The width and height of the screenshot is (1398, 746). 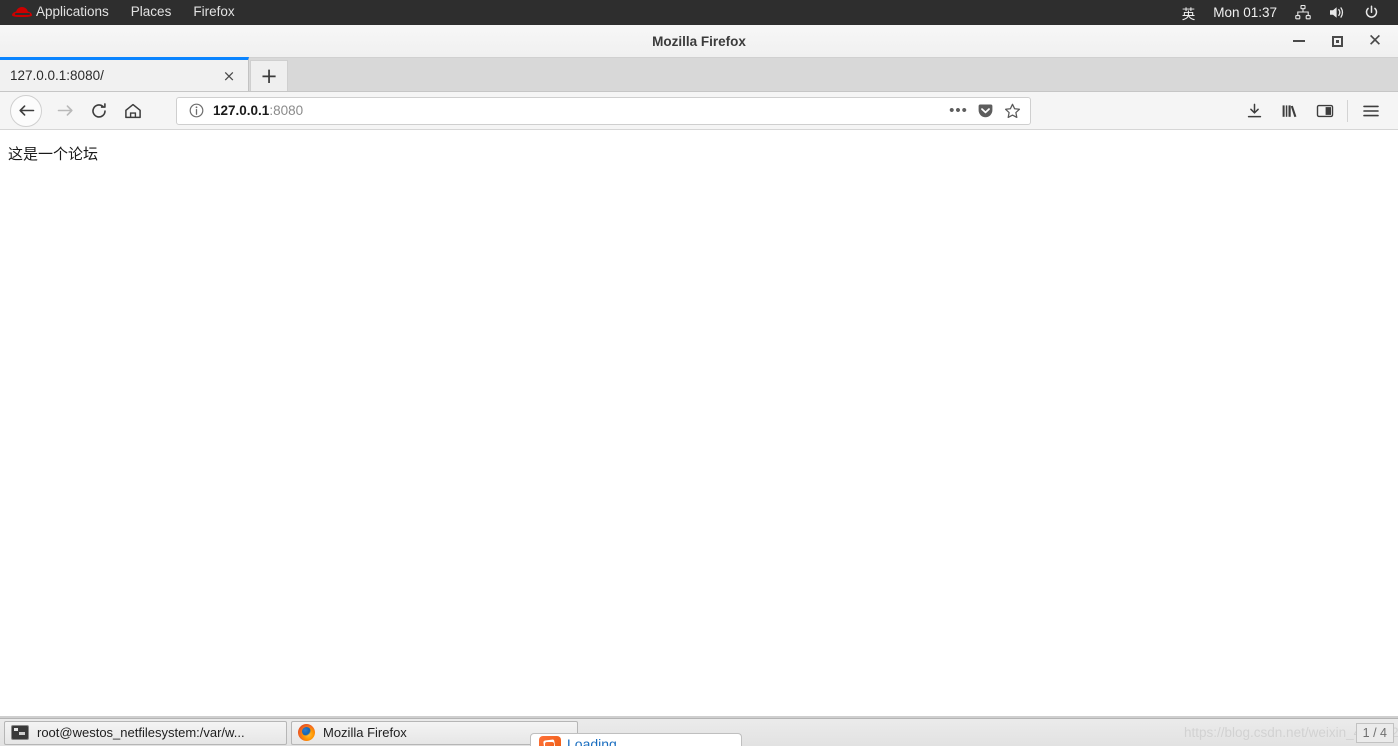 I want to click on forward-button, so click(x=65, y=111).